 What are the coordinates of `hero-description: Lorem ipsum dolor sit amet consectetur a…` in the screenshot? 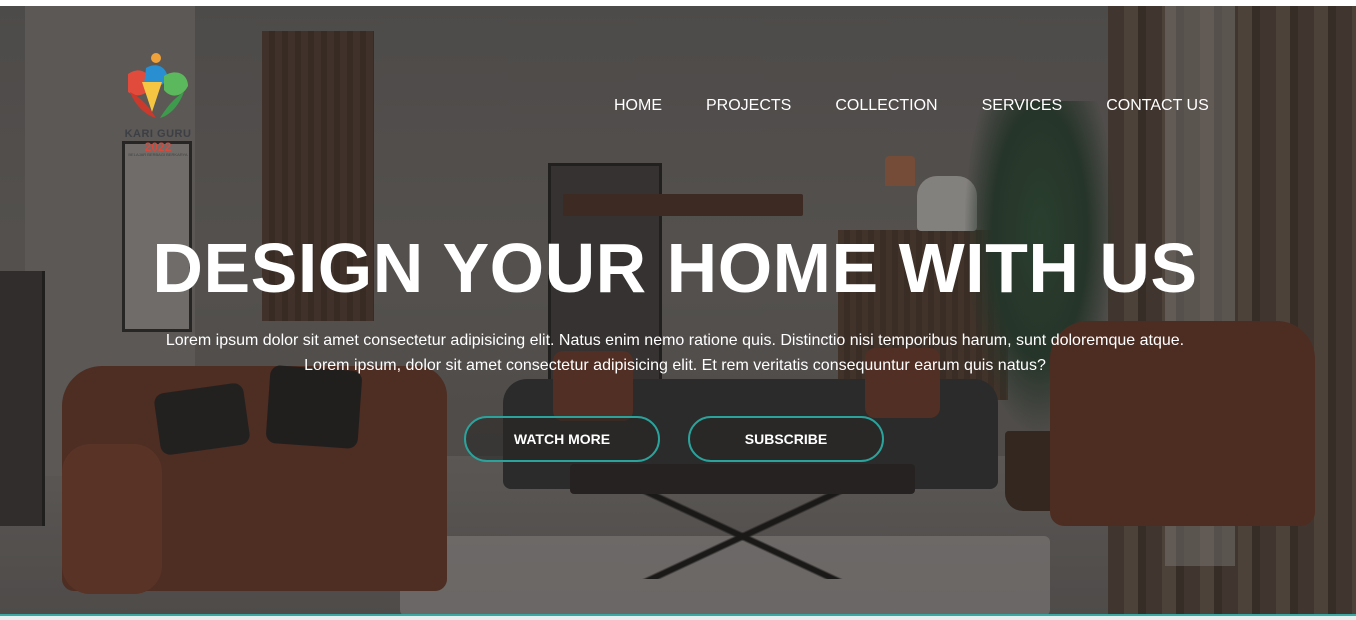 It's located at (675, 353).